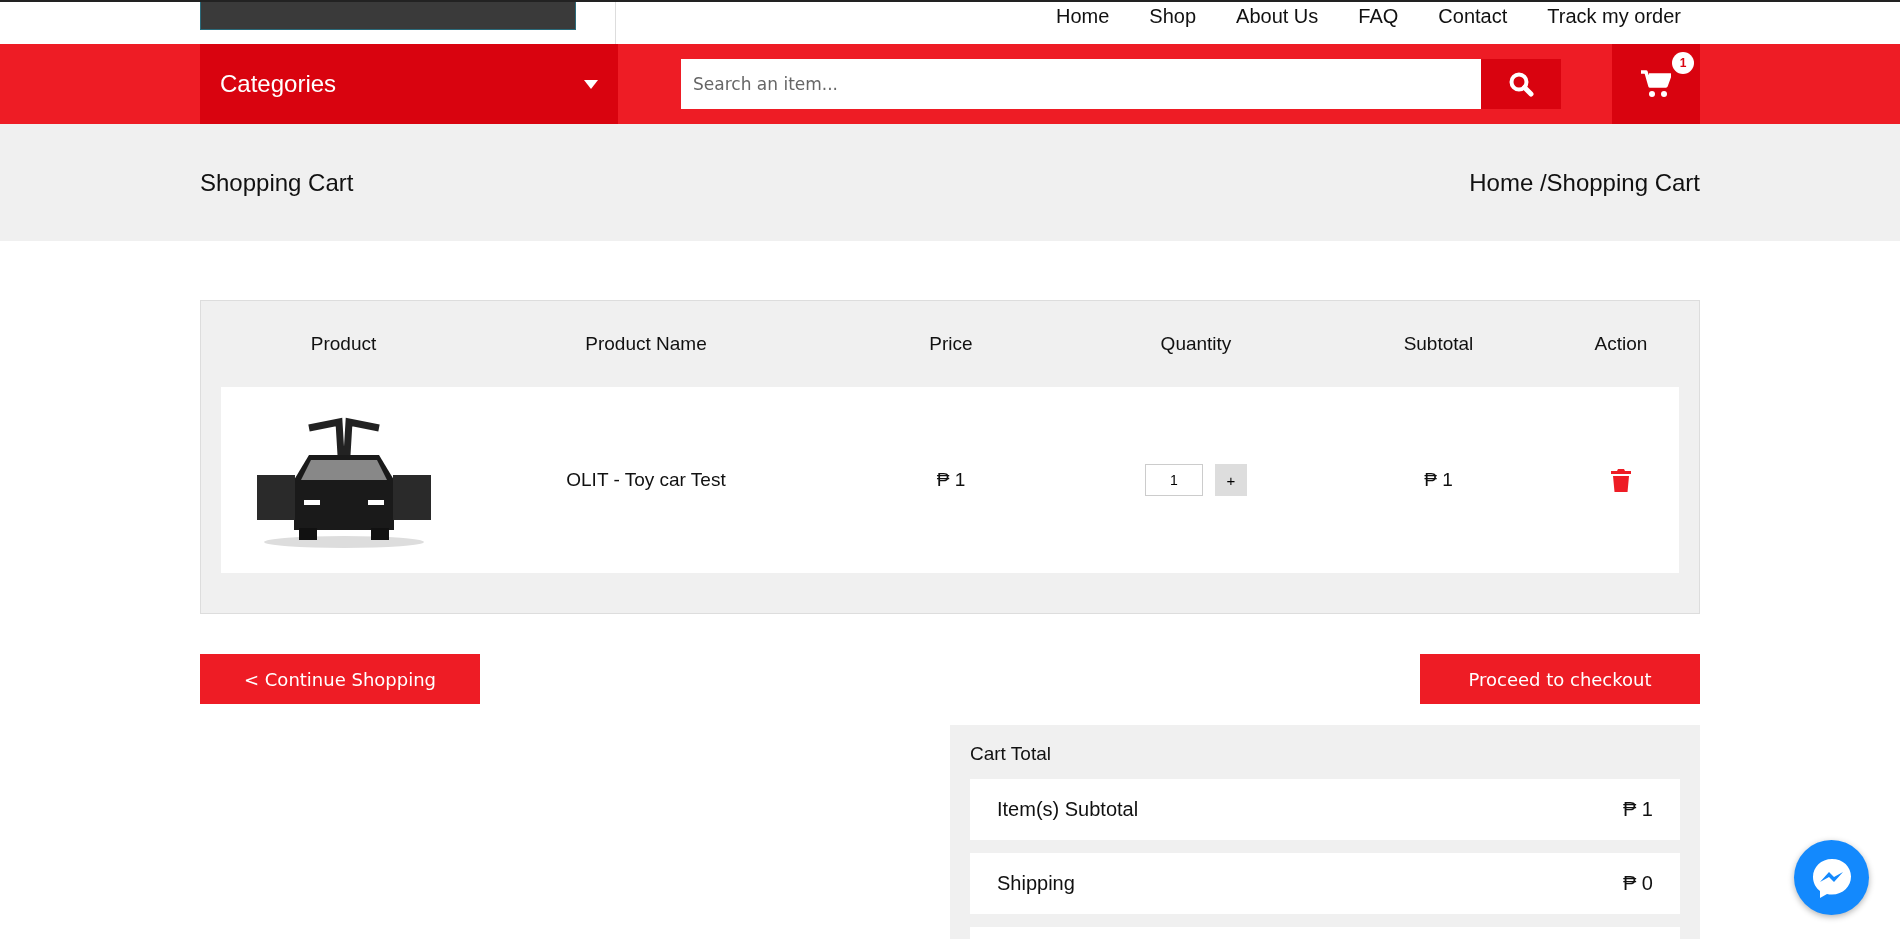 The width and height of the screenshot is (1900, 939). Describe the element at coordinates (1438, 344) in the screenshot. I see `column-header: Subtotal` at that location.